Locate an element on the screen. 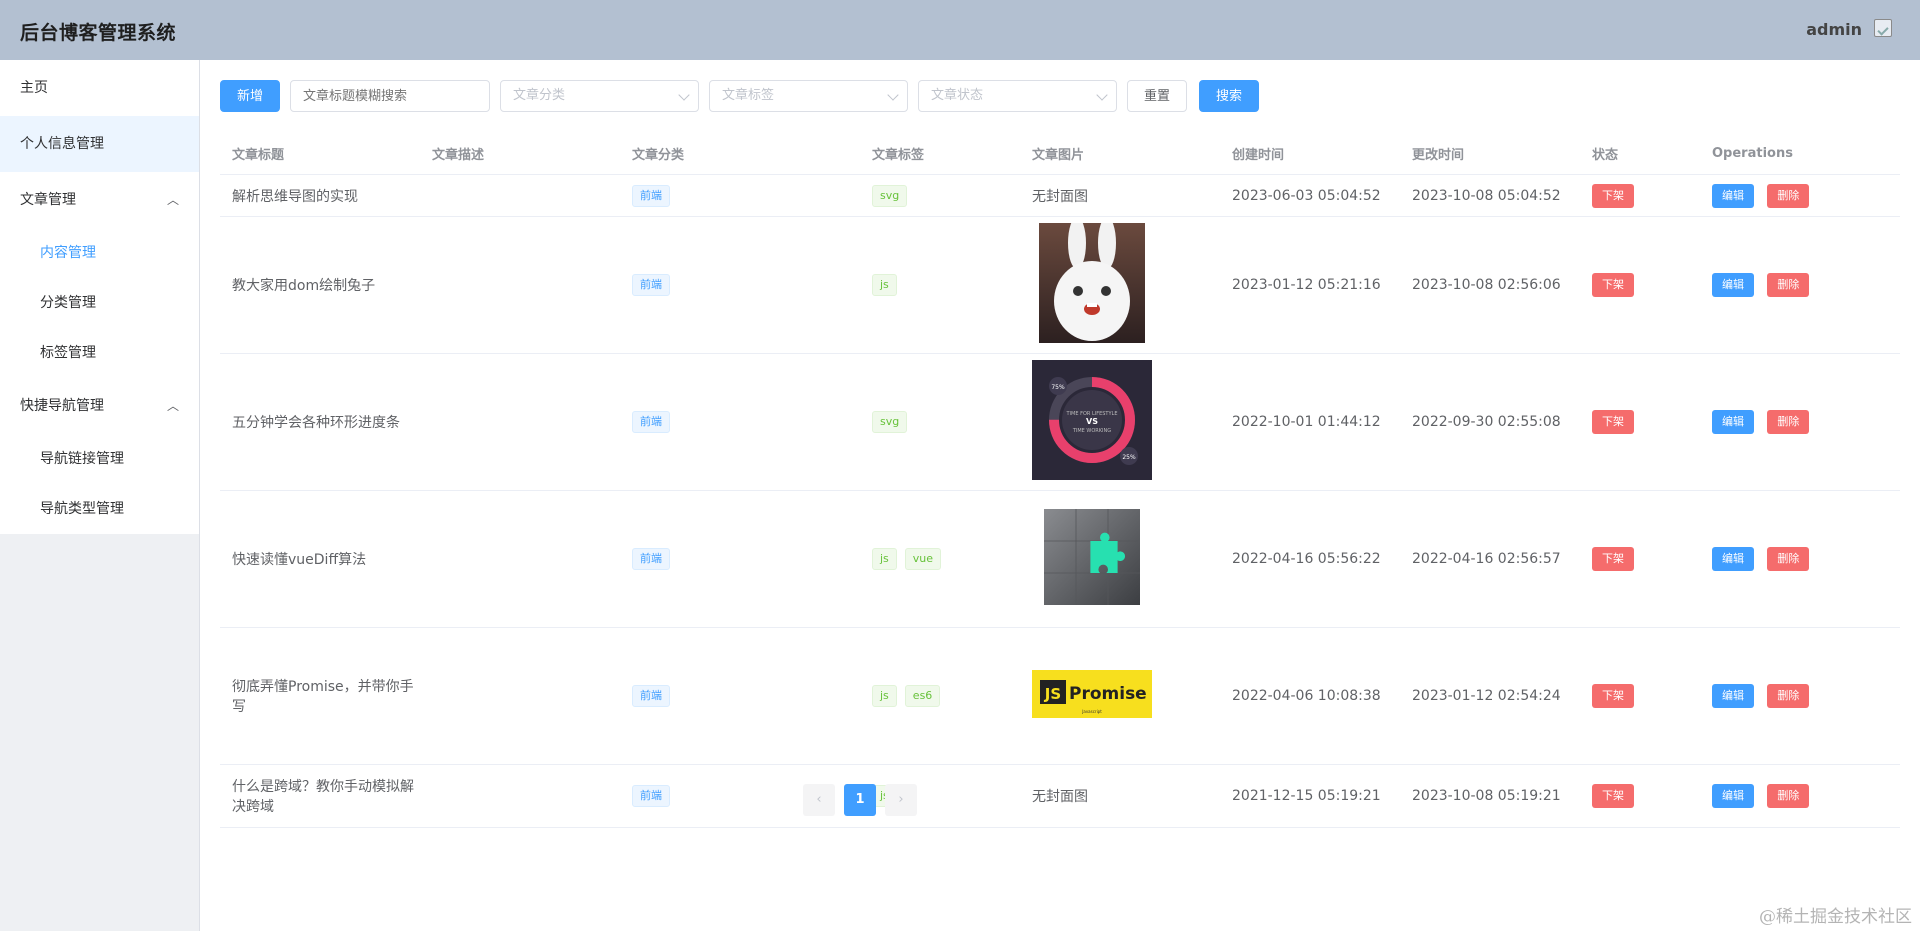  avatar-icon is located at coordinates (1883, 28).